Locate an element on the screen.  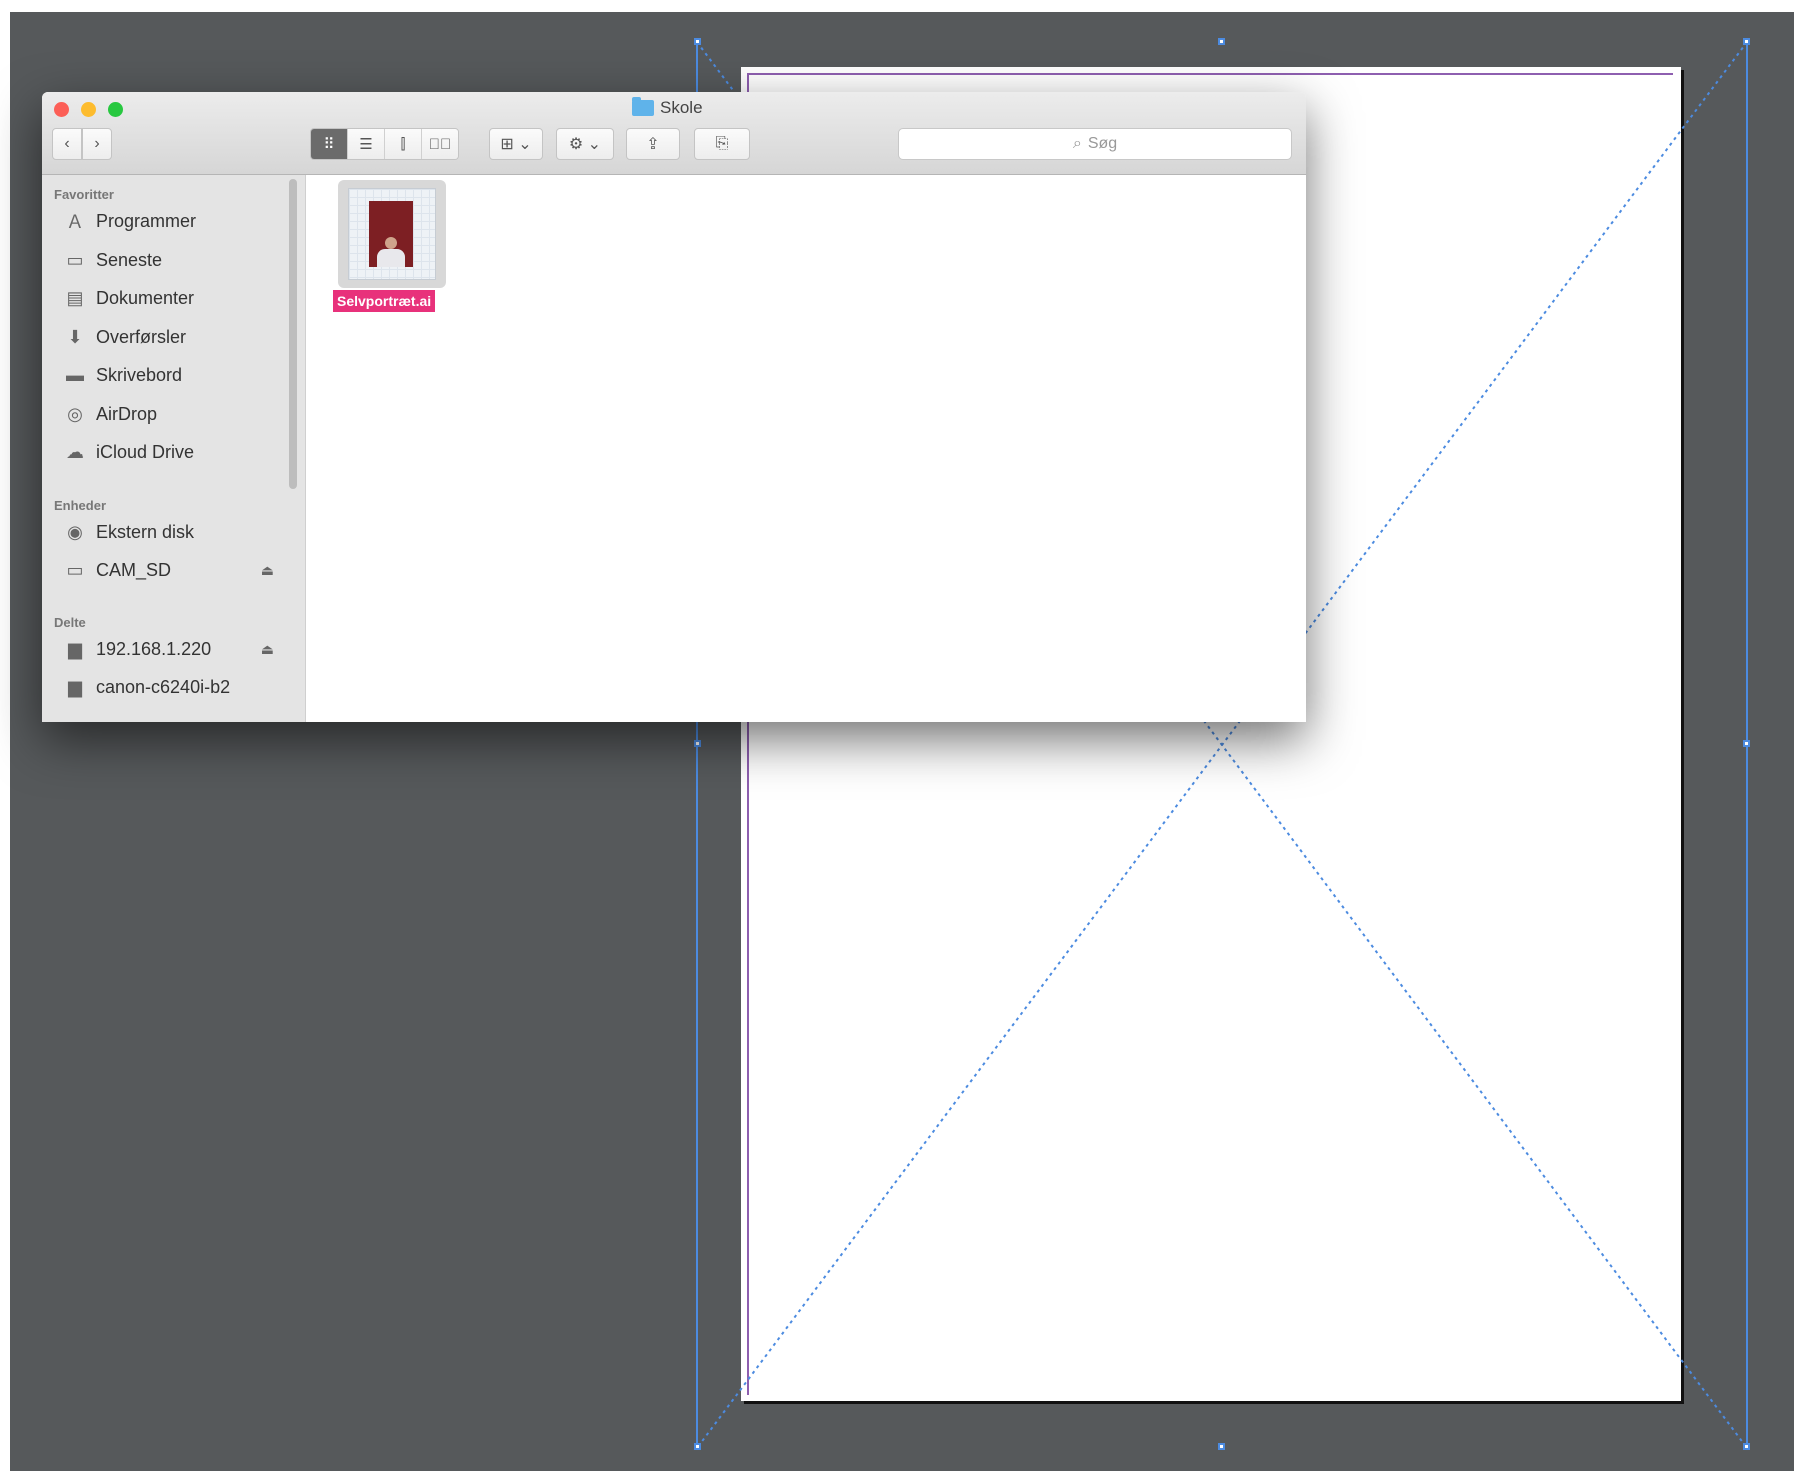
forward-button: › is located at coordinates (97, 144).